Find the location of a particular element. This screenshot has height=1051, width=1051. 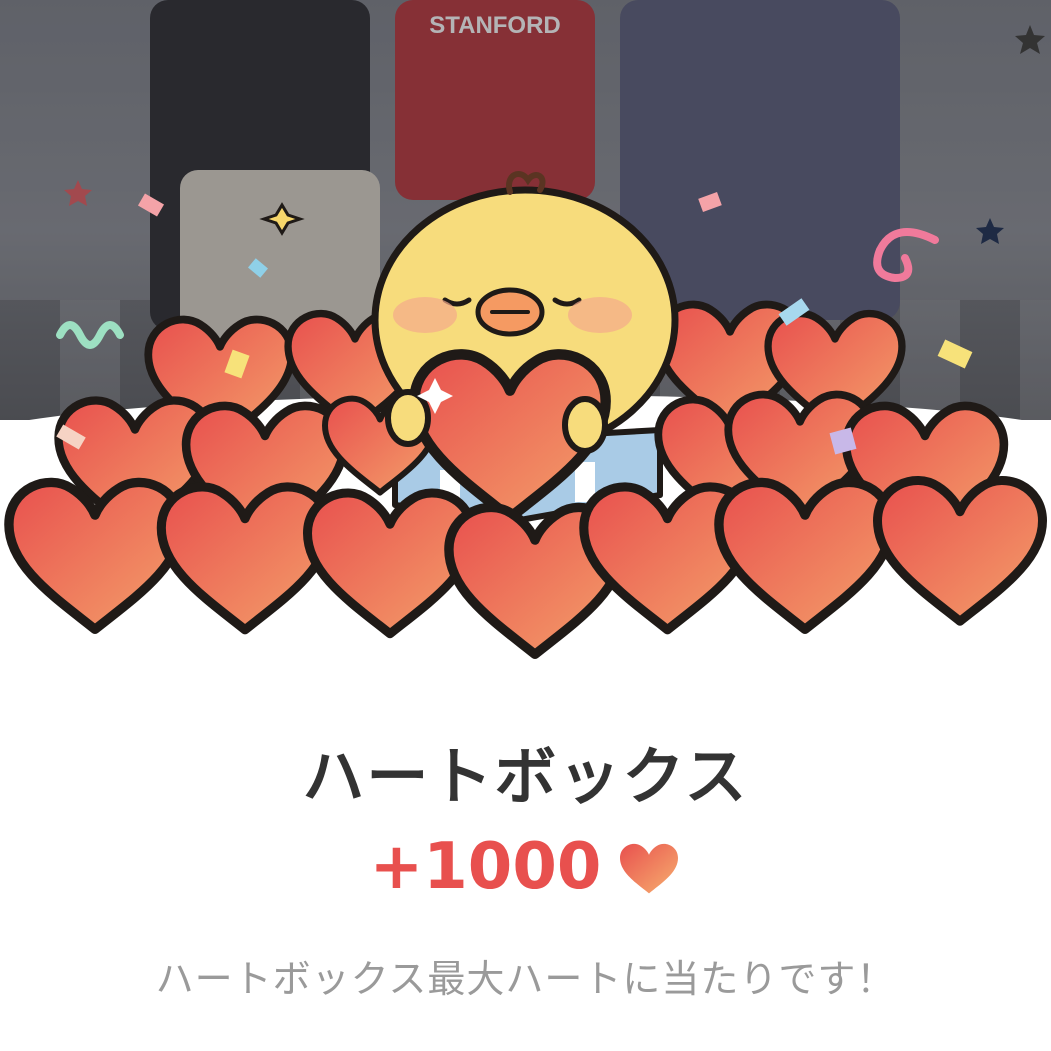

heart-icon is located at coordinates (649, 868).